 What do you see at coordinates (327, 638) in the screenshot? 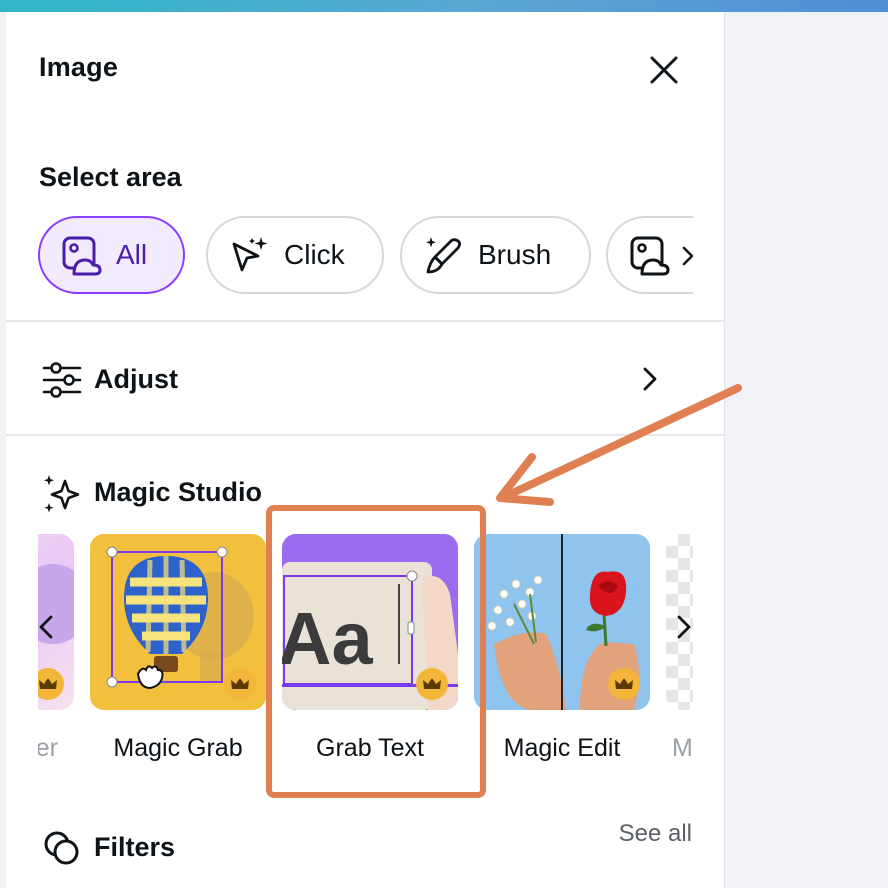
I see `svg-text: Aa` at bounding box center [327, 638].